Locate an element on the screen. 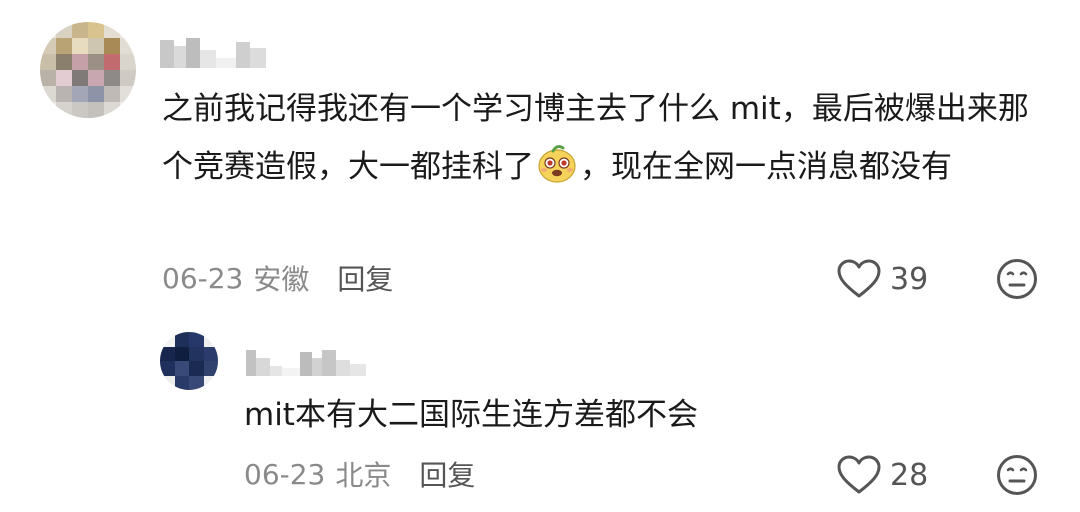 The image size is (1080, 512). reply-avatar is located at coordinates (189, 361).